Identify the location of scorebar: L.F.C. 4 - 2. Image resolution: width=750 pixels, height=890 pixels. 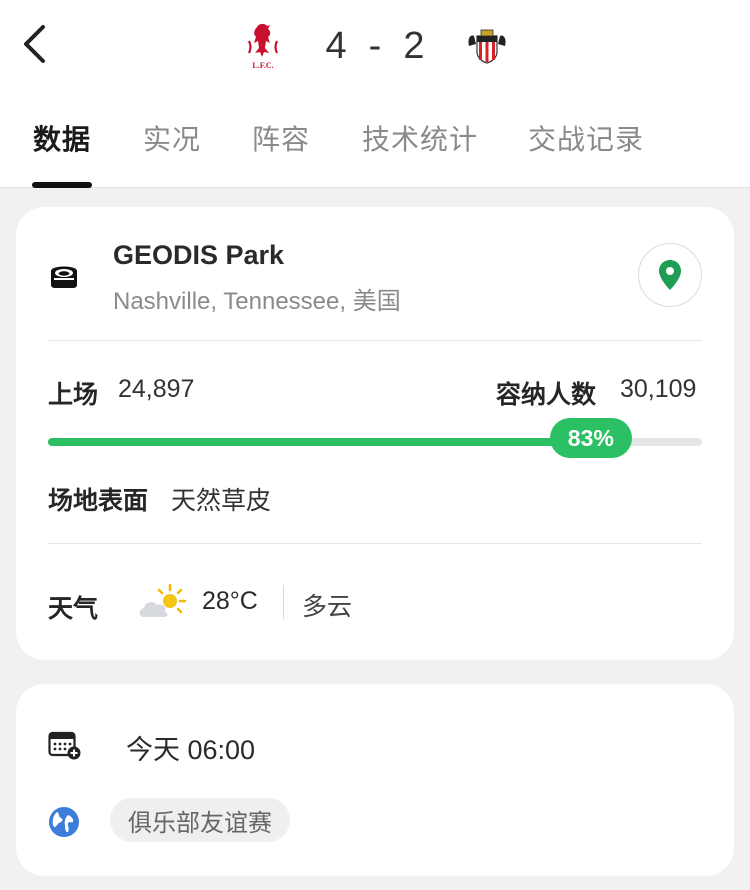
(375, 46).